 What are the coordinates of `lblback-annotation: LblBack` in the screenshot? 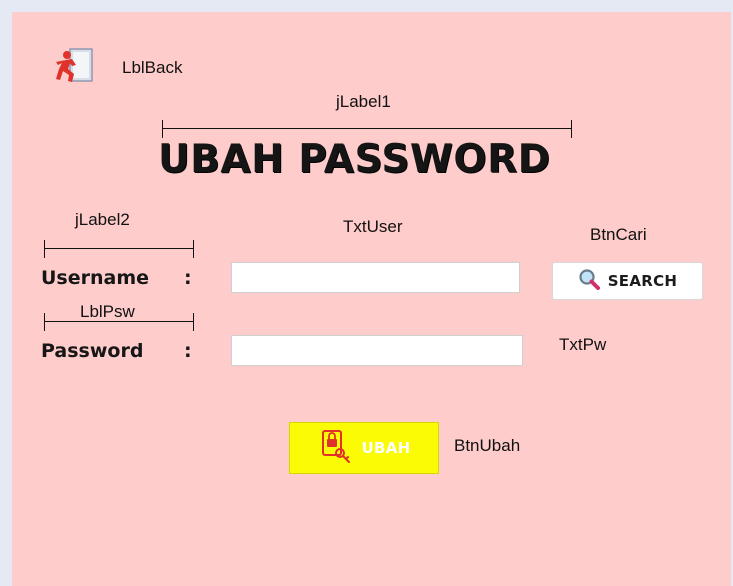 It's located at (152, 67).